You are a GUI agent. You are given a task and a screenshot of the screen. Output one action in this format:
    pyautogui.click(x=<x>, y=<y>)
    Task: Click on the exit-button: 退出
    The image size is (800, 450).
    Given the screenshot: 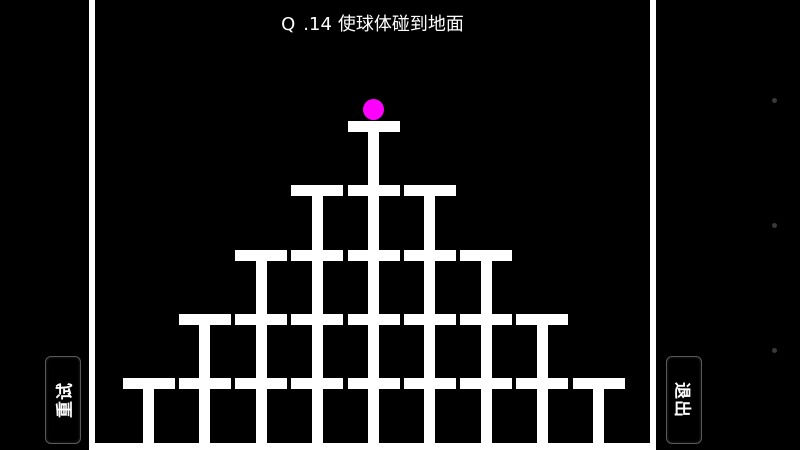 What is the action you would take?
    pyautogui.click(x=684, y=400)
    